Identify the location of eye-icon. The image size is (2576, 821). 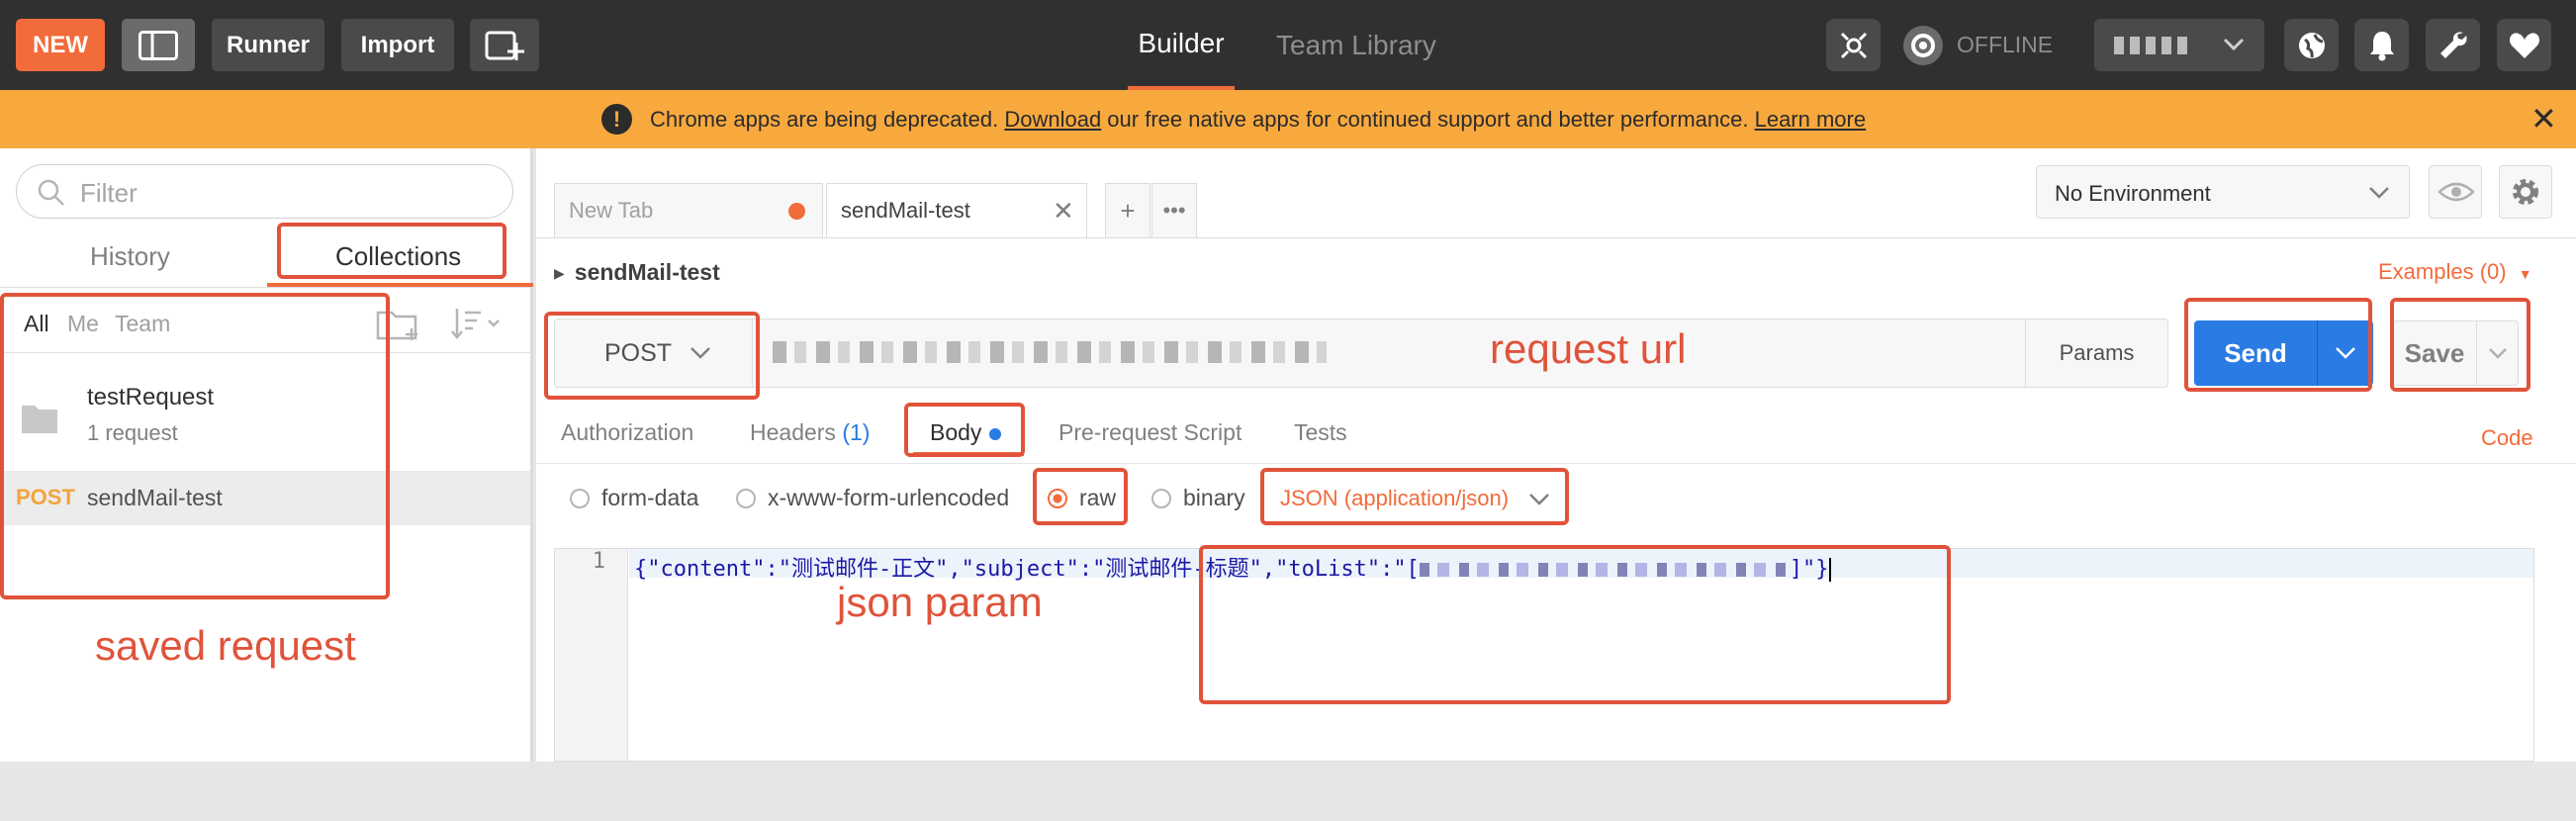
(2457, 192).